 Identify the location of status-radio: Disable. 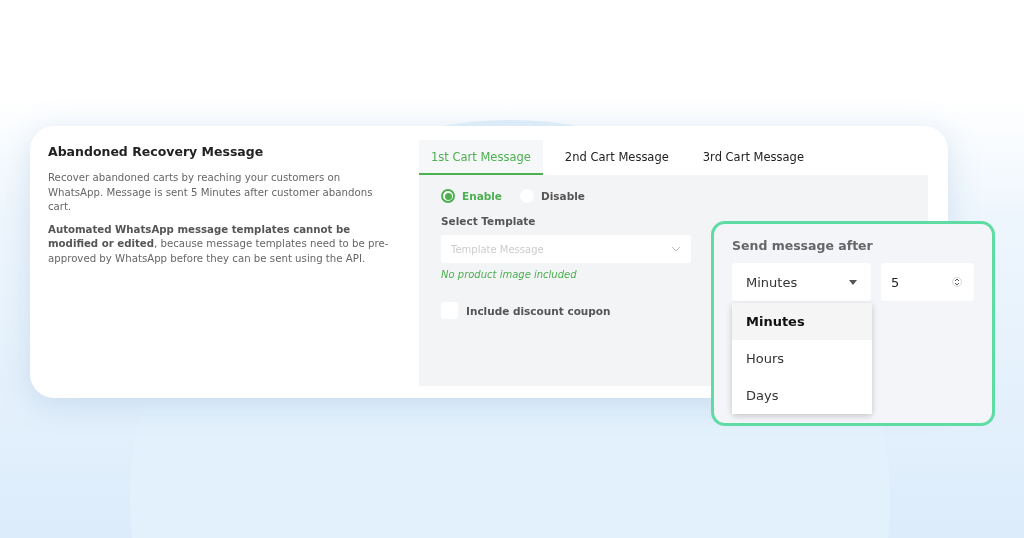
(552, 196).